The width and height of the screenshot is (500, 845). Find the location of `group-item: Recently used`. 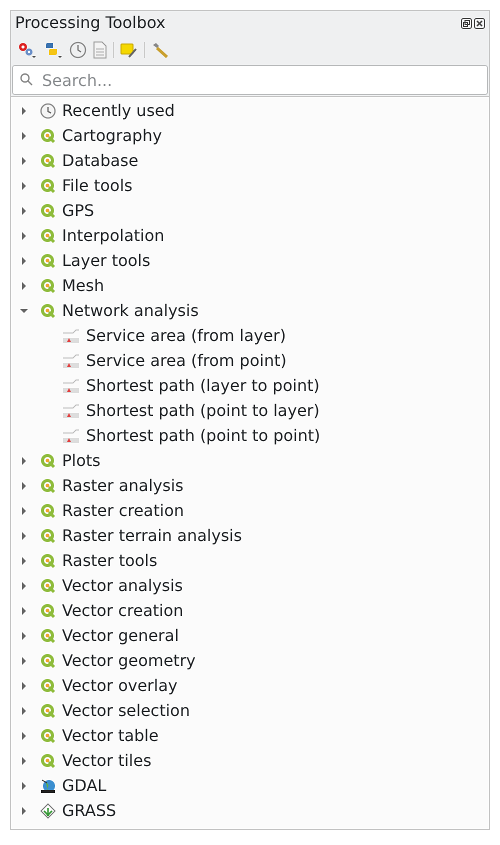

group-item: Recently used is located at coordinates (118, 110).